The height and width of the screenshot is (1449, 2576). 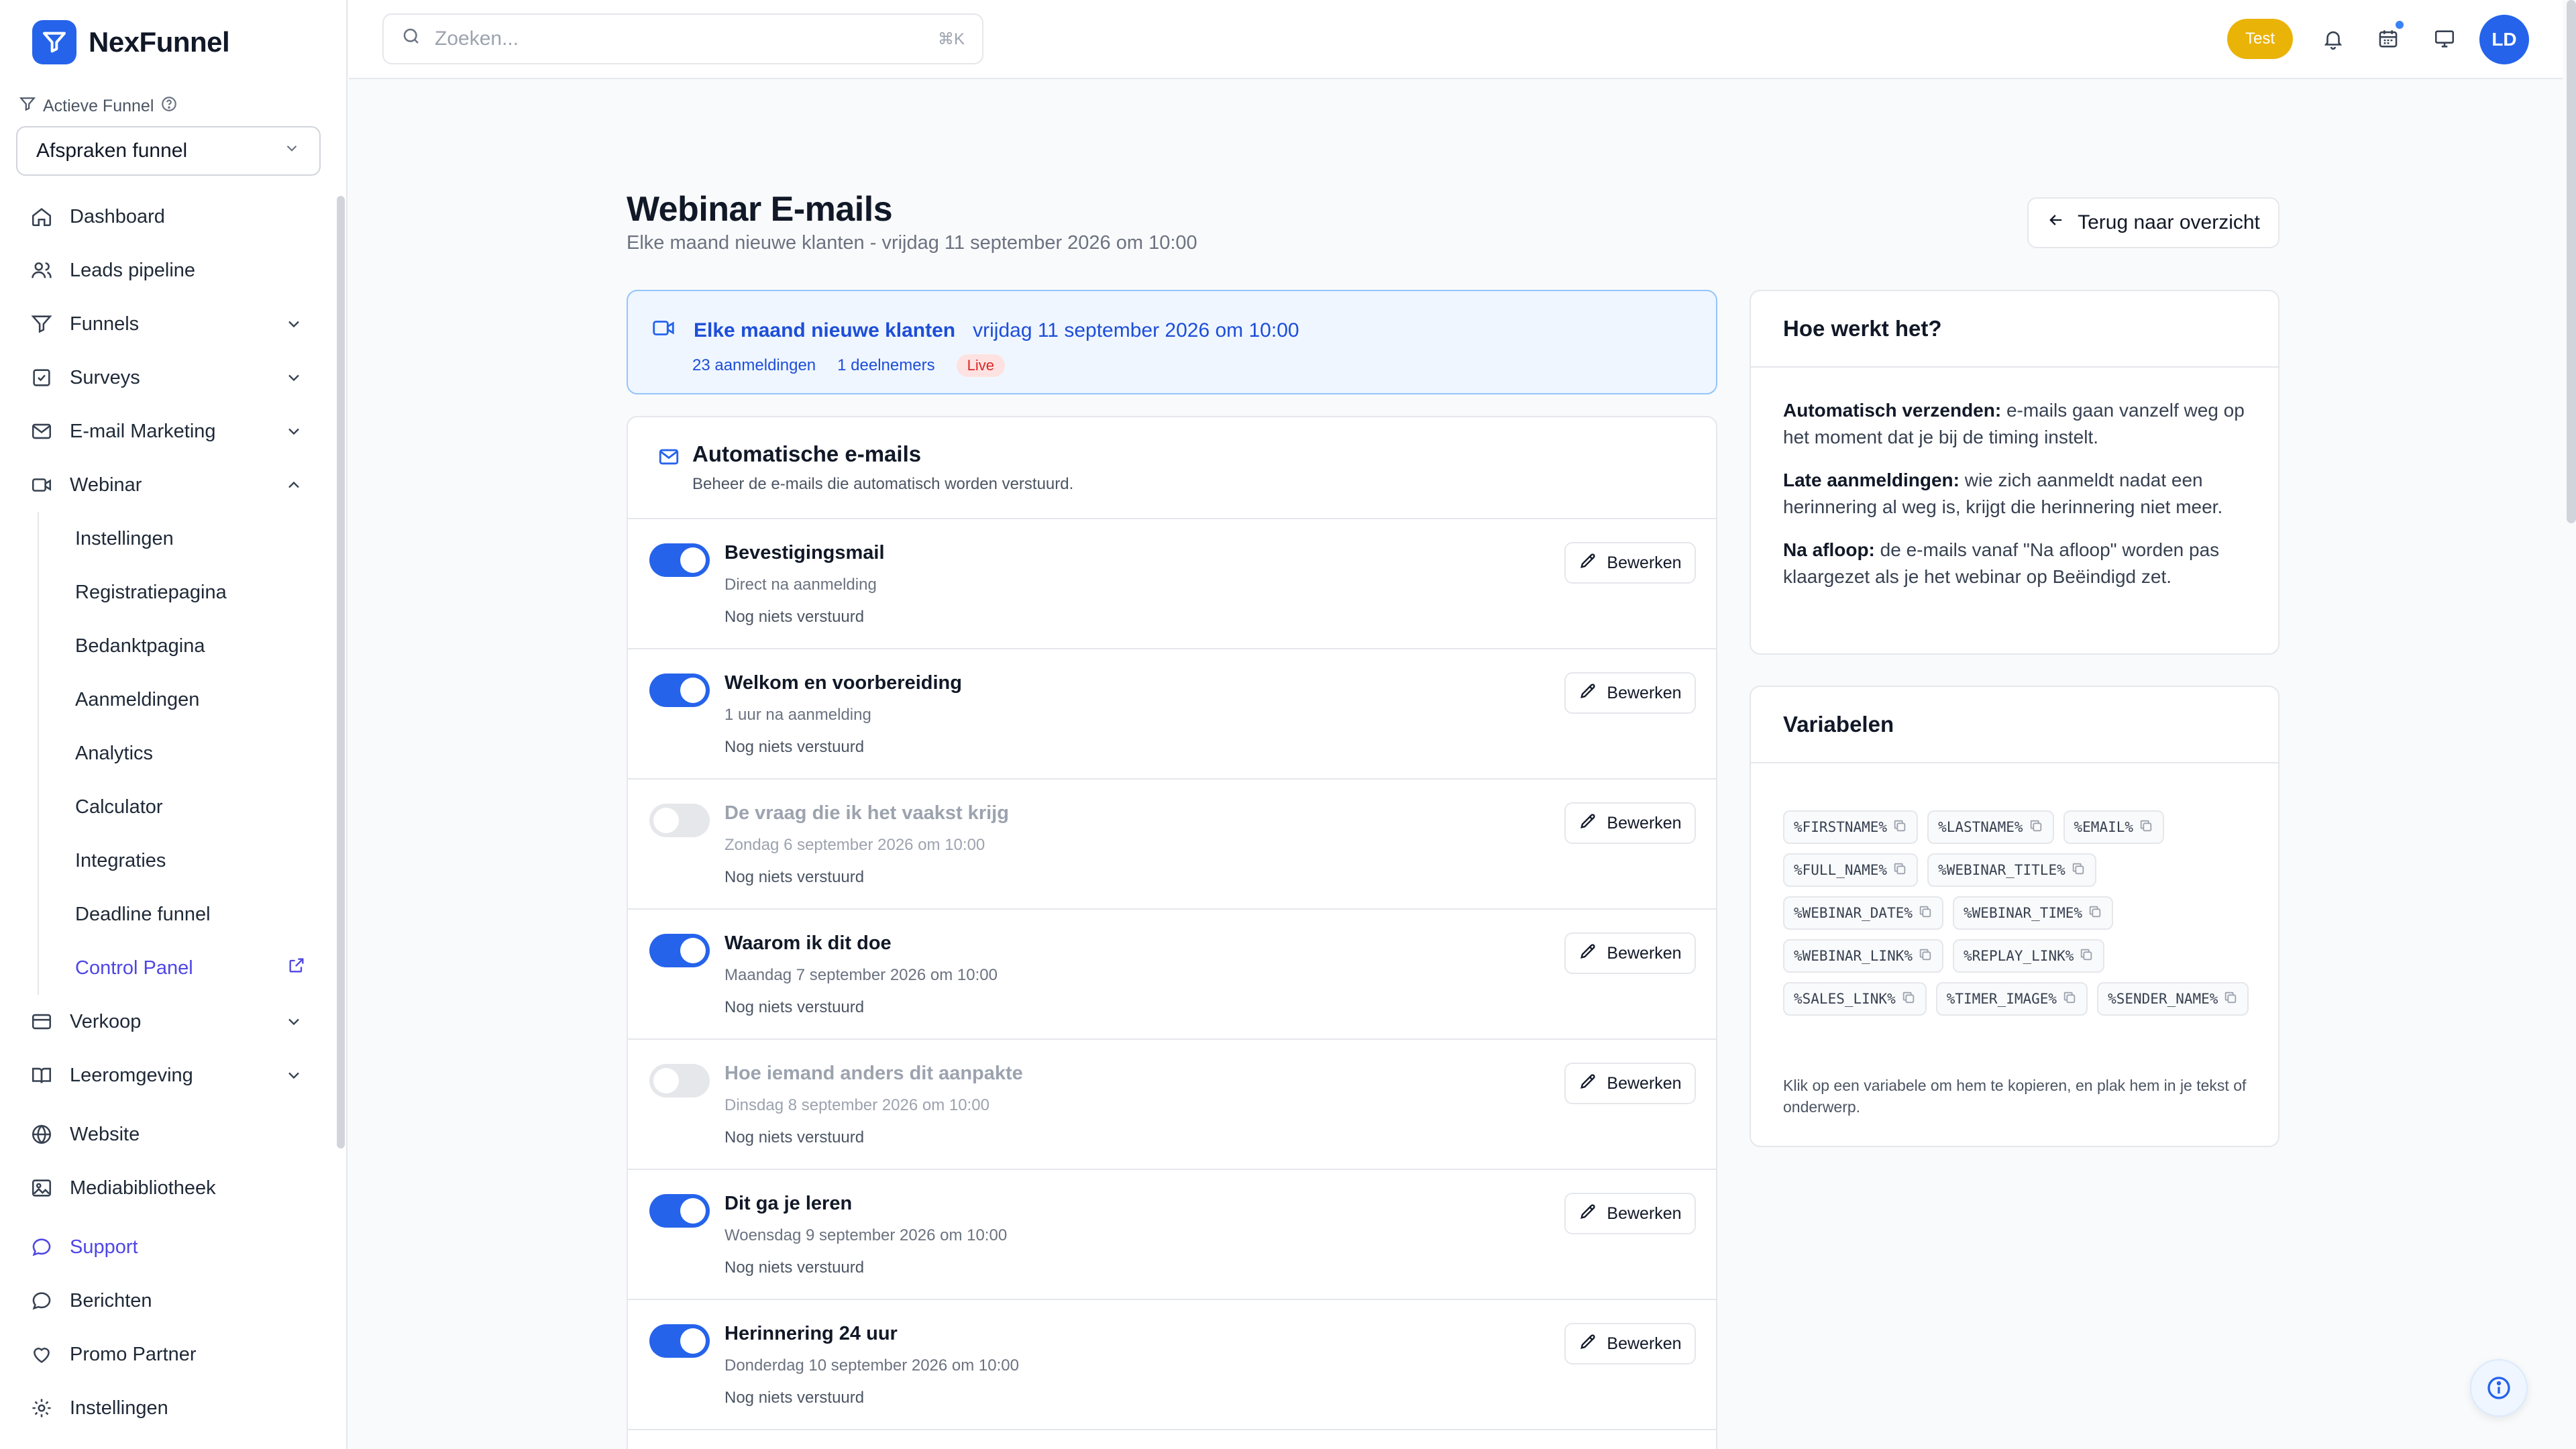 What do you see at coordinates (873, 1073) in the screenshot?
I see `email-title: Hoe iemand anders dit aanpakte` at bounding box center [873, 1073].